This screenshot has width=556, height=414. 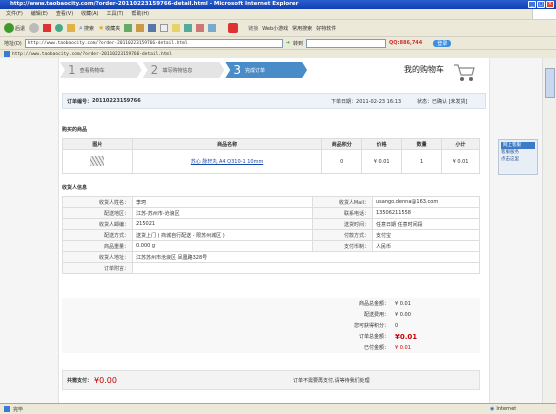 I want to click on receiver-zip: 215021, so click(x=222, y=224).